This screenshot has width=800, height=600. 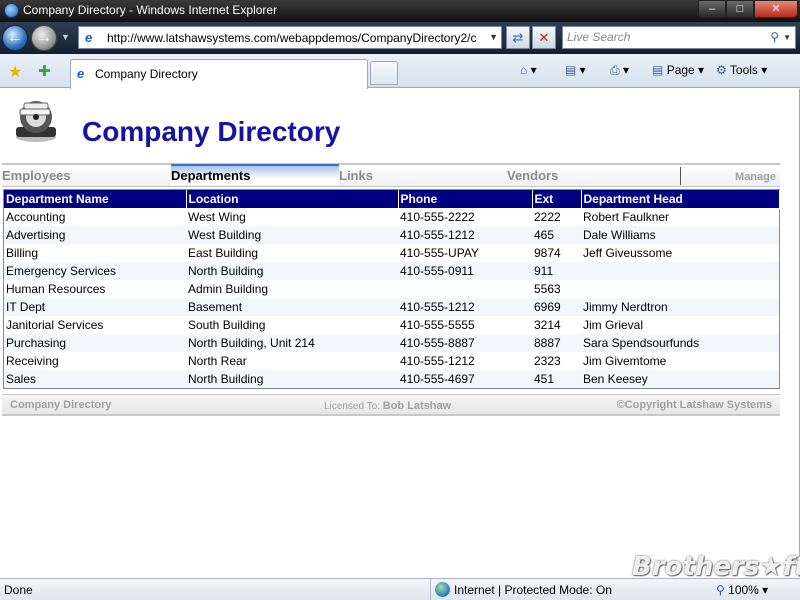 What do you see at coordinates (774, 37) in the screenshot?
I see `search-icon: ⚲` at bounding box center [774, 37].